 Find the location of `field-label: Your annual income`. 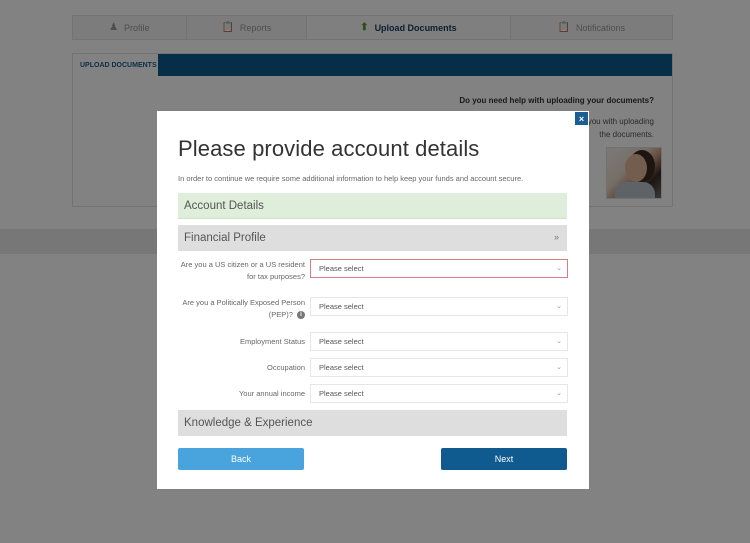

field-label: Your annual income is located at coordinates (271, 393).